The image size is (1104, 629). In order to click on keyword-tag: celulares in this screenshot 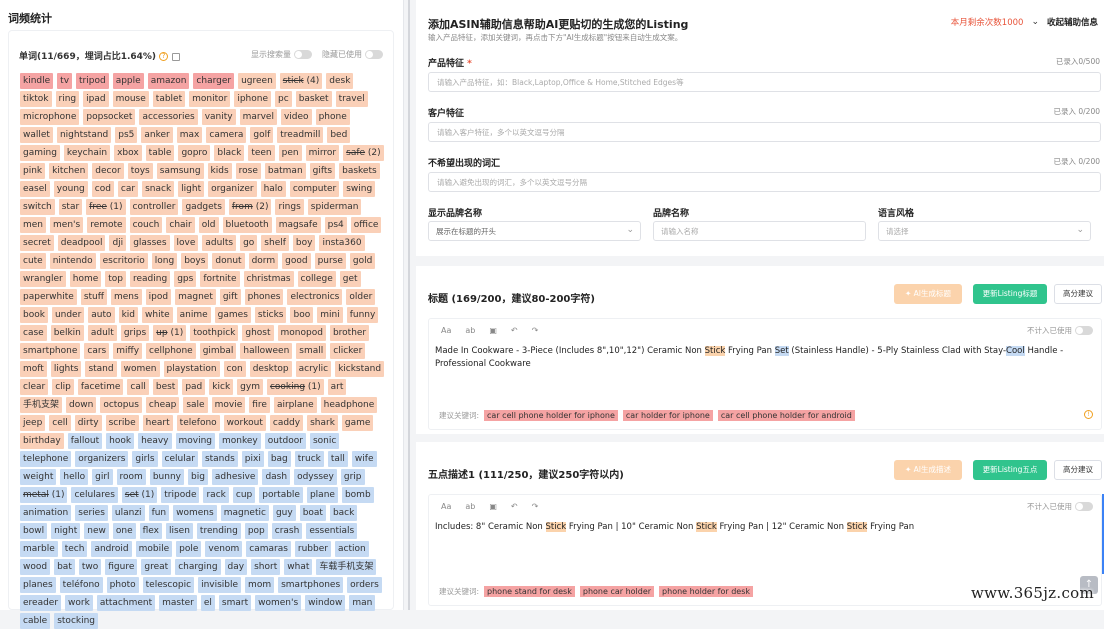, I will do `click(94, 495)`.